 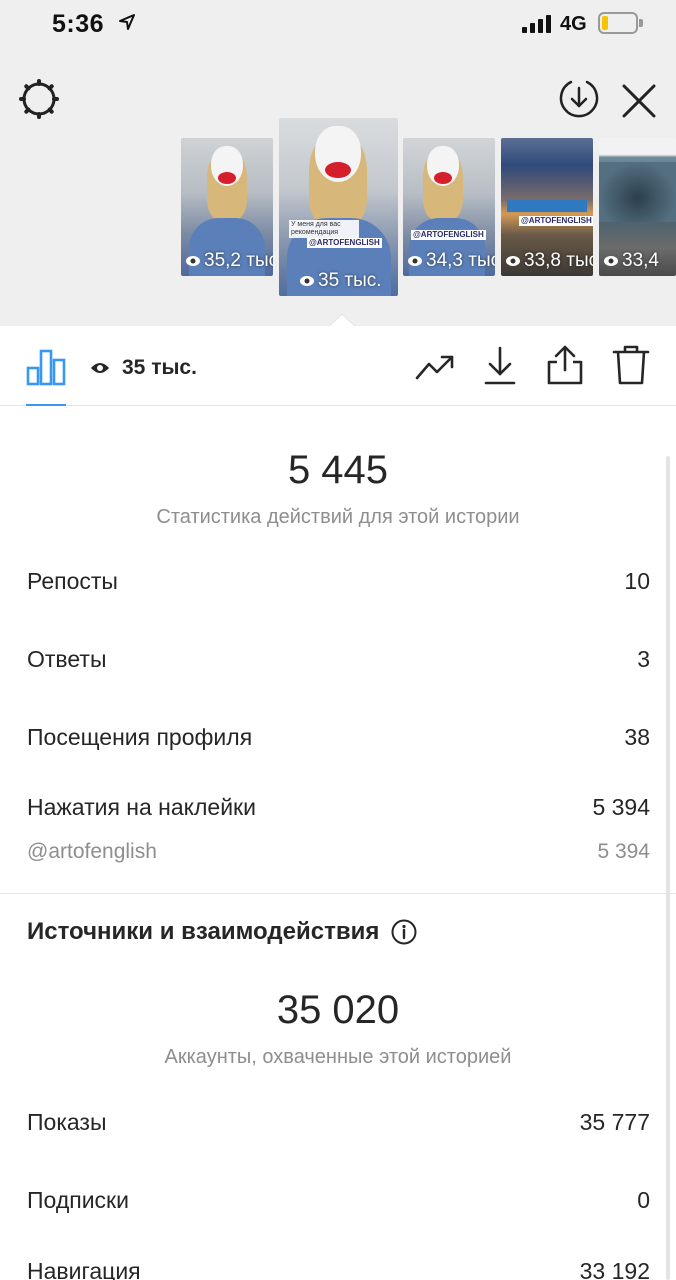 What do you see at coordinates (338, 659) in the screenshot?
I see `stat-row-replies: Ответы 3` at bounding box center [338, 659].